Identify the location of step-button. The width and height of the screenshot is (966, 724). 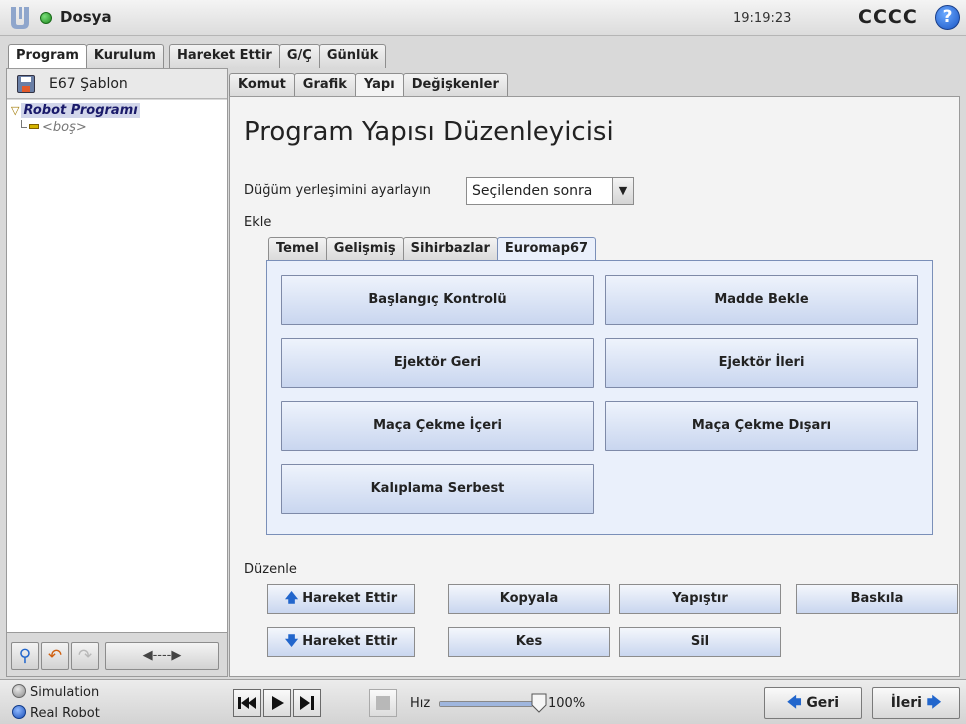
(307, 703).